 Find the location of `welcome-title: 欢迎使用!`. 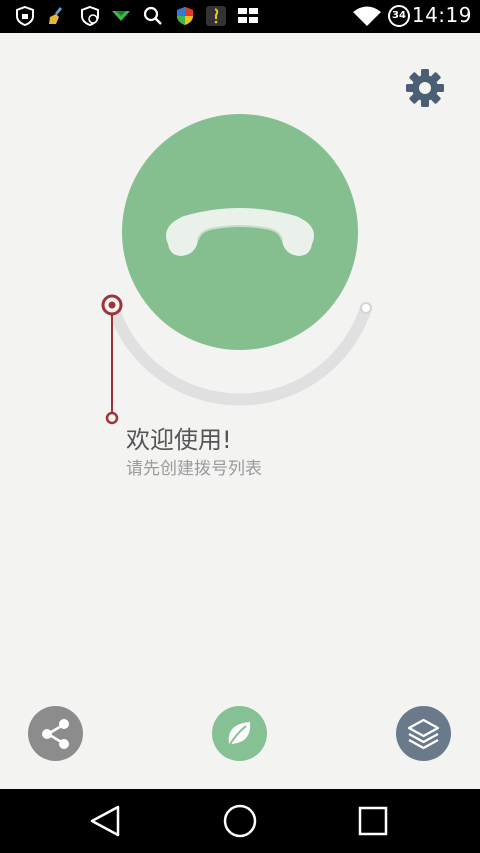

welcome-title: 欢迎使用! is located at coordinates (179, 440).